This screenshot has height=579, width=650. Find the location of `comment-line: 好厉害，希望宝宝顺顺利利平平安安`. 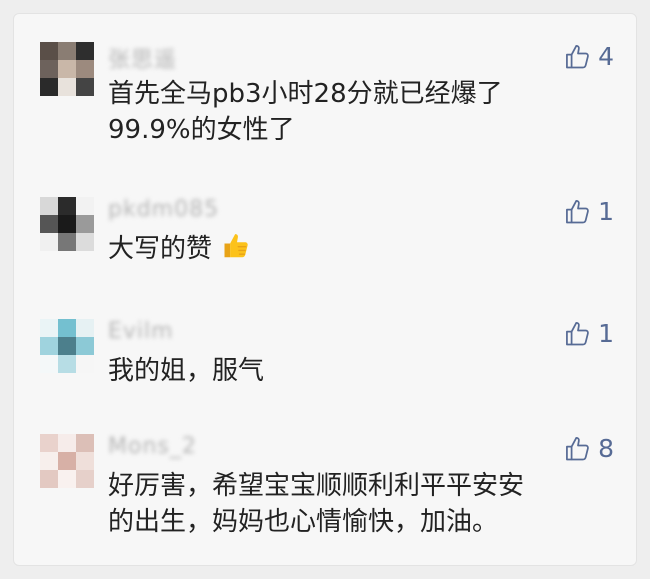

comment-line: 好厉害，希望宝宝顺顺利利平平安安 is located at coordinates (316, 486).